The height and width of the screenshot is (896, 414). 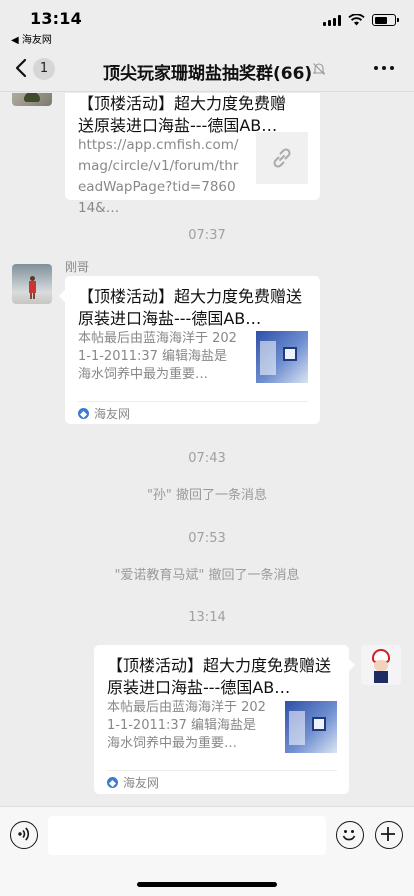 I want to click on back-chevron-icon, so click(x=22, y=68).